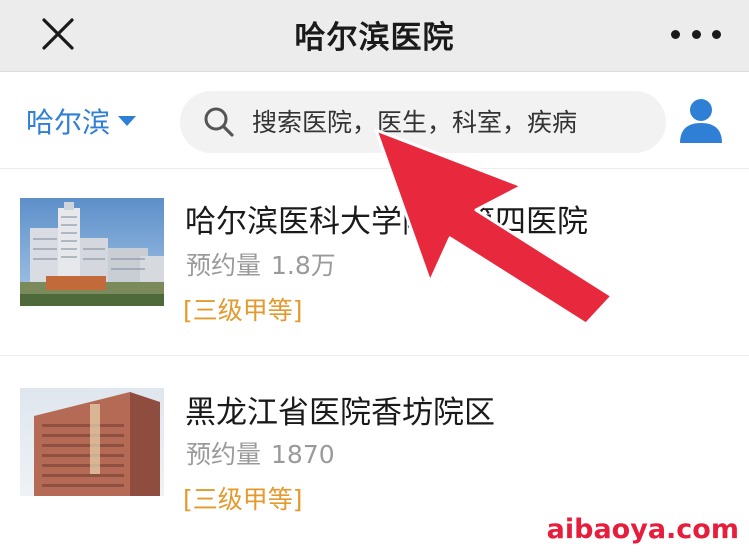 The width and height of the screenshot is (749, 555). I want to click on hospital-name: 哈尔滨医科大学附属第四医院, so click(386, 222).